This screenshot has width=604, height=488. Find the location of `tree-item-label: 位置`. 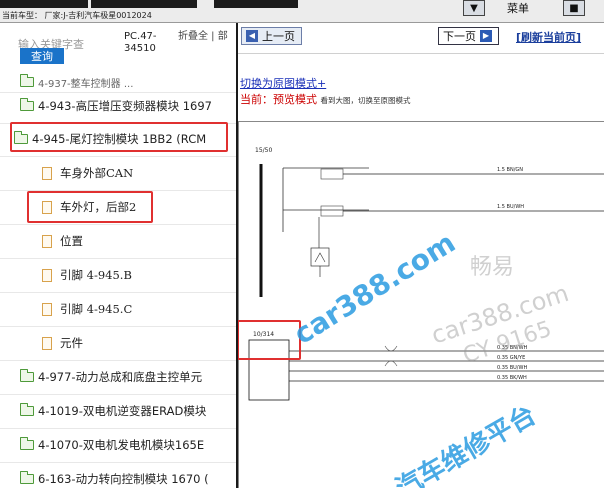

tree-item-label: 位置 is located at coordinates (71, 241).